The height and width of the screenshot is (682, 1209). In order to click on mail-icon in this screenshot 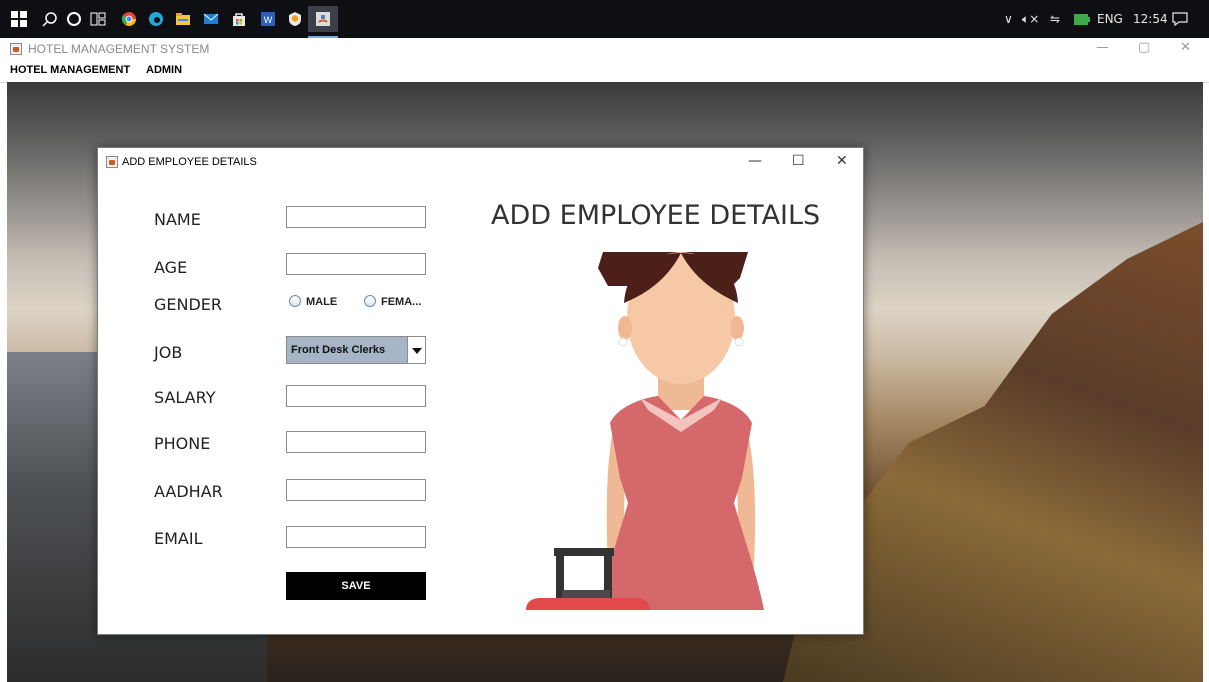, I will do `click(211, 19)`.